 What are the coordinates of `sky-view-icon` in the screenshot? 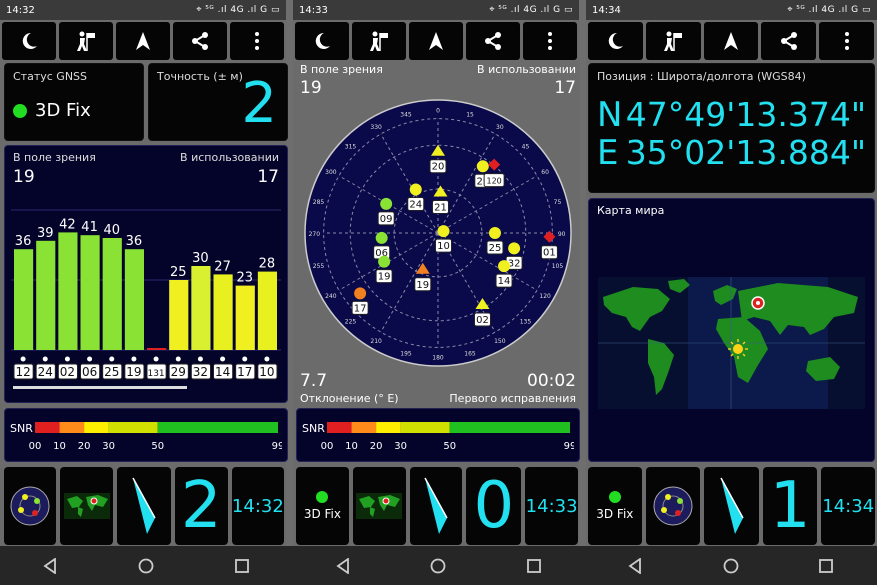 It's located at (30, 506).